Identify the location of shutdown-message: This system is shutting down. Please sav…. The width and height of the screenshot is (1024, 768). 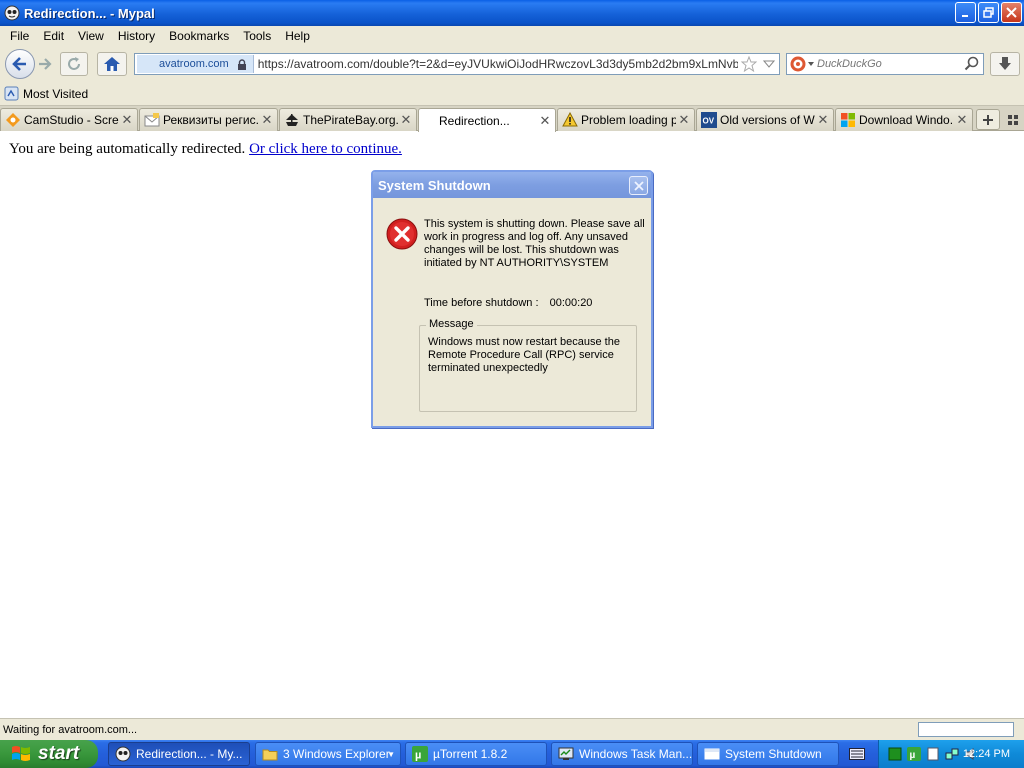
(534, 243).